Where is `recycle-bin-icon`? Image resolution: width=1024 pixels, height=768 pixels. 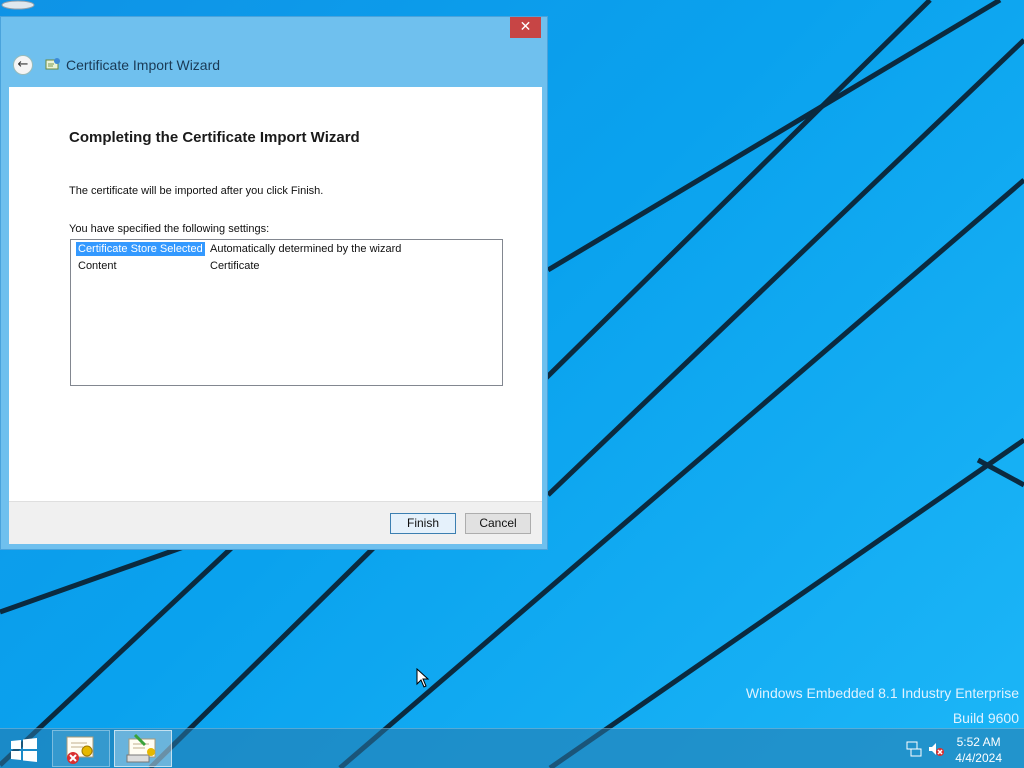
recycle-bin-icon is located at coordinates (18, 5).